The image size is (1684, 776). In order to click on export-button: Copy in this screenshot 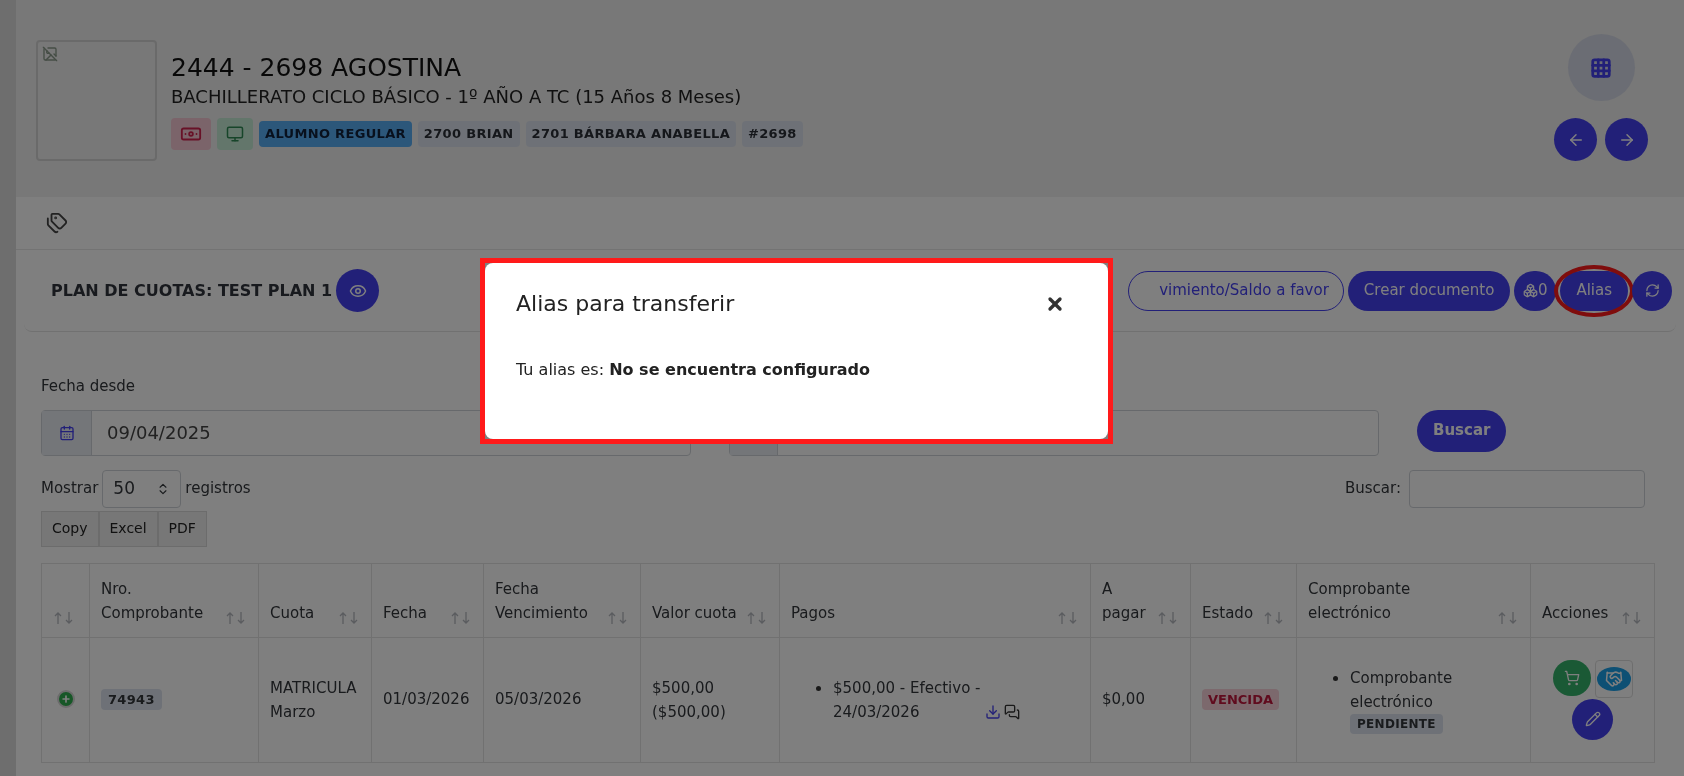, I will do `click(70, 528)`.